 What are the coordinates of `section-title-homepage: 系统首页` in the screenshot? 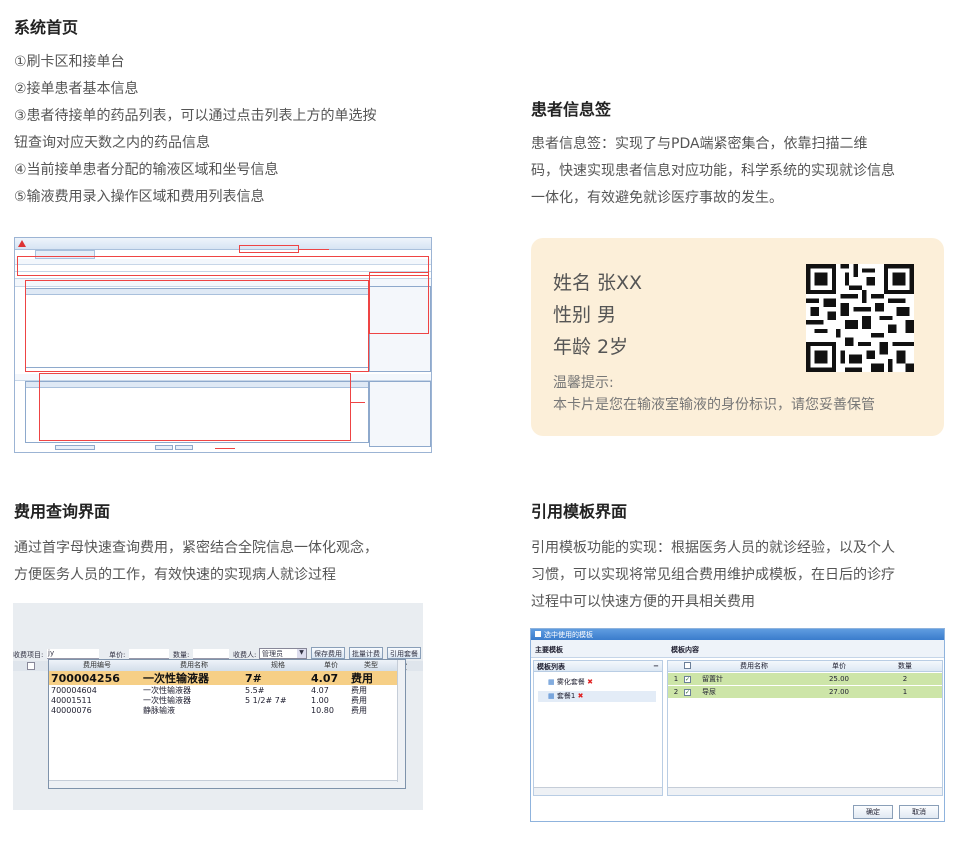 It's located at (46, 27).